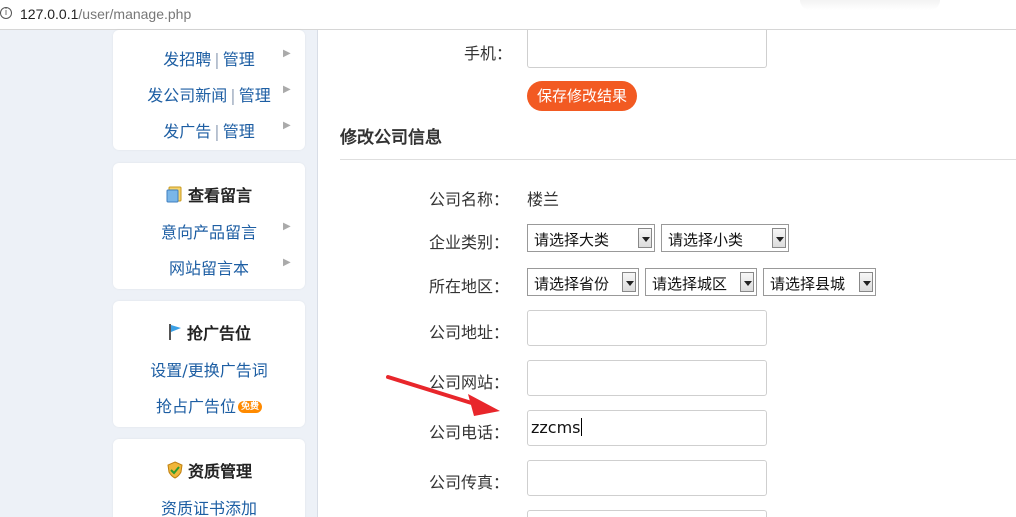  I want to click on sidebar-item-add-certificate: 资质证书添加, so click(209, 506).